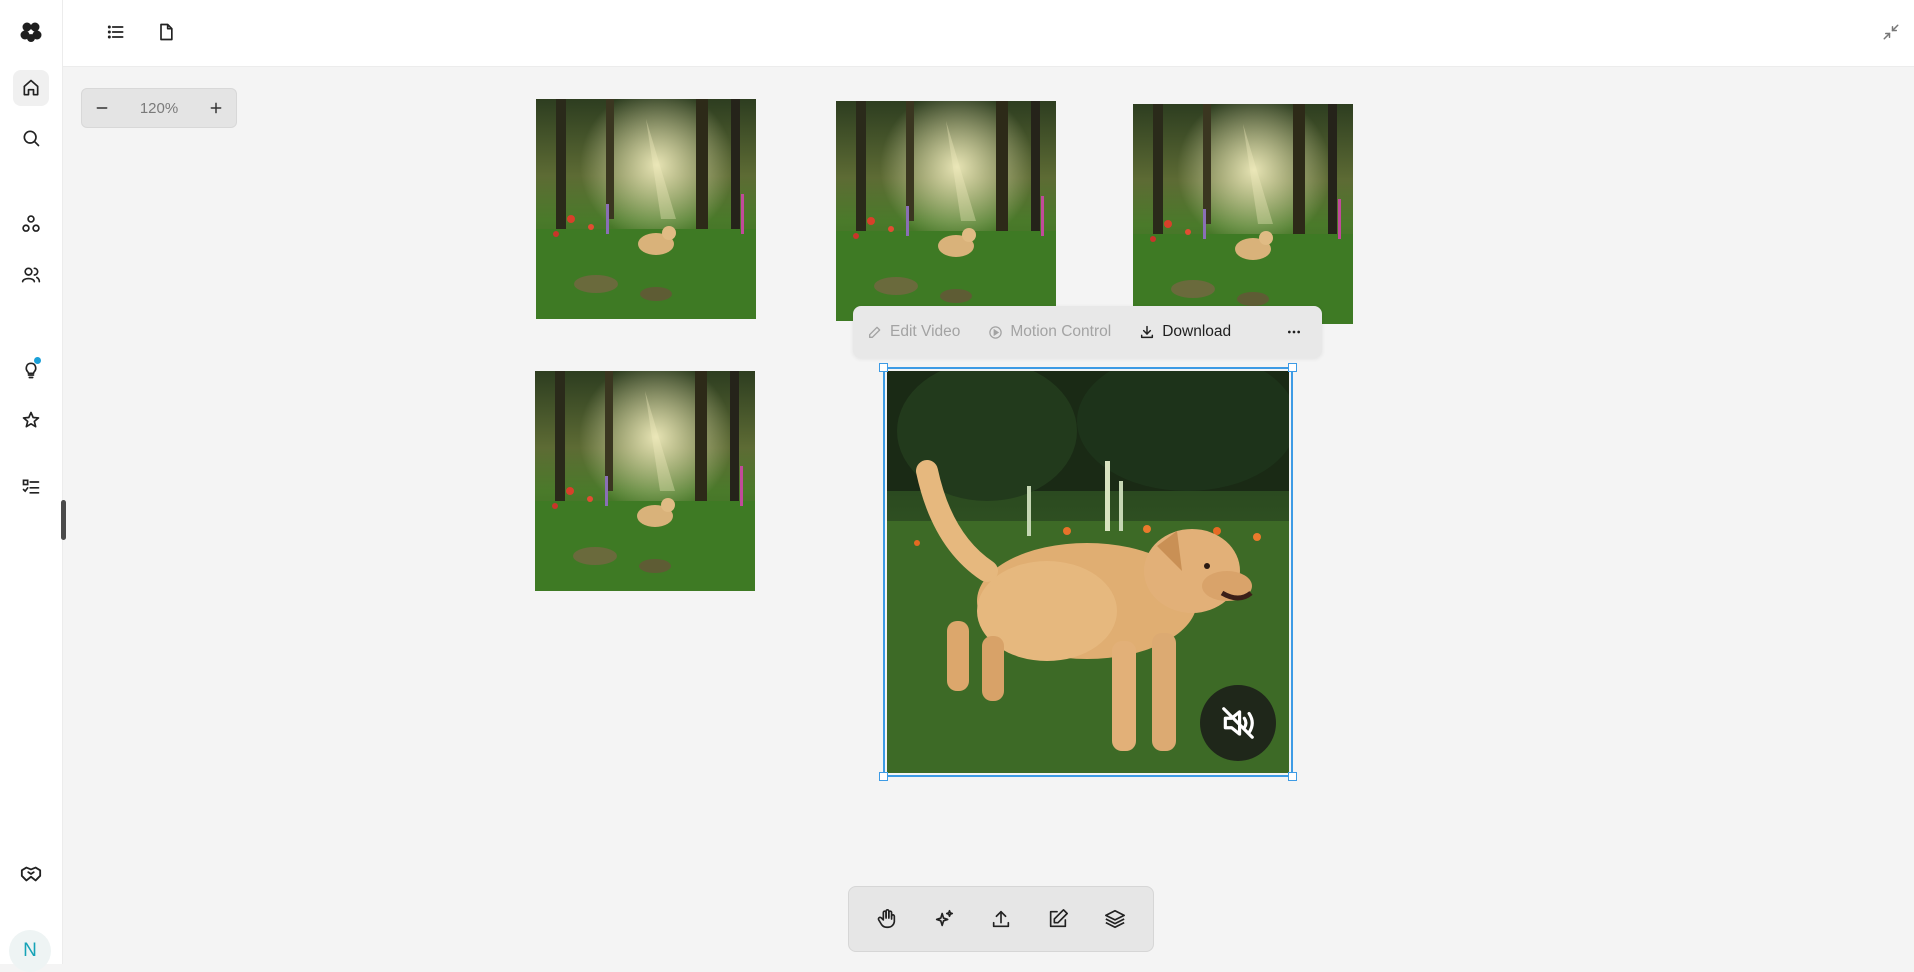 The image size is (1914, 972). I want to click on resize-handle-top-right, so click(1292, 367).